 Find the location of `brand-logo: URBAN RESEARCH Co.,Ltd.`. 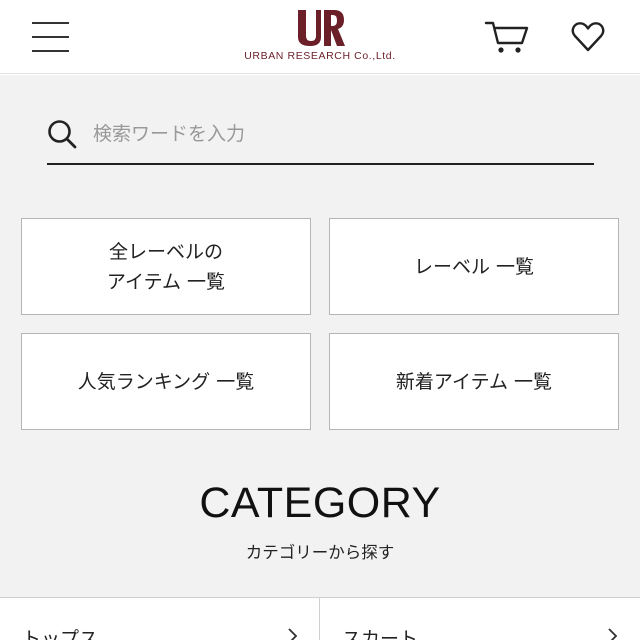

brand-logo: URBAN RESEARCH Co.,Ltd. is located at coordinates (320, 38).